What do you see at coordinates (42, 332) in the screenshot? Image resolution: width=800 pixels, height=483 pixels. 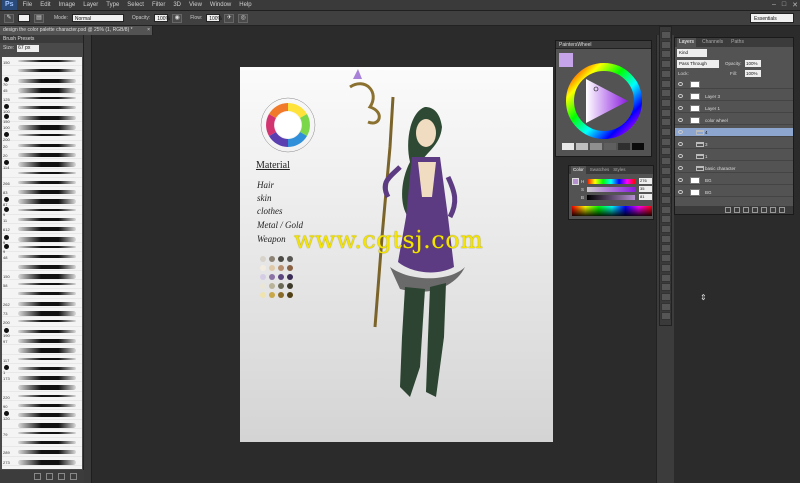 I see `brush-preset-row: 190` at bounding box center [42, 332].